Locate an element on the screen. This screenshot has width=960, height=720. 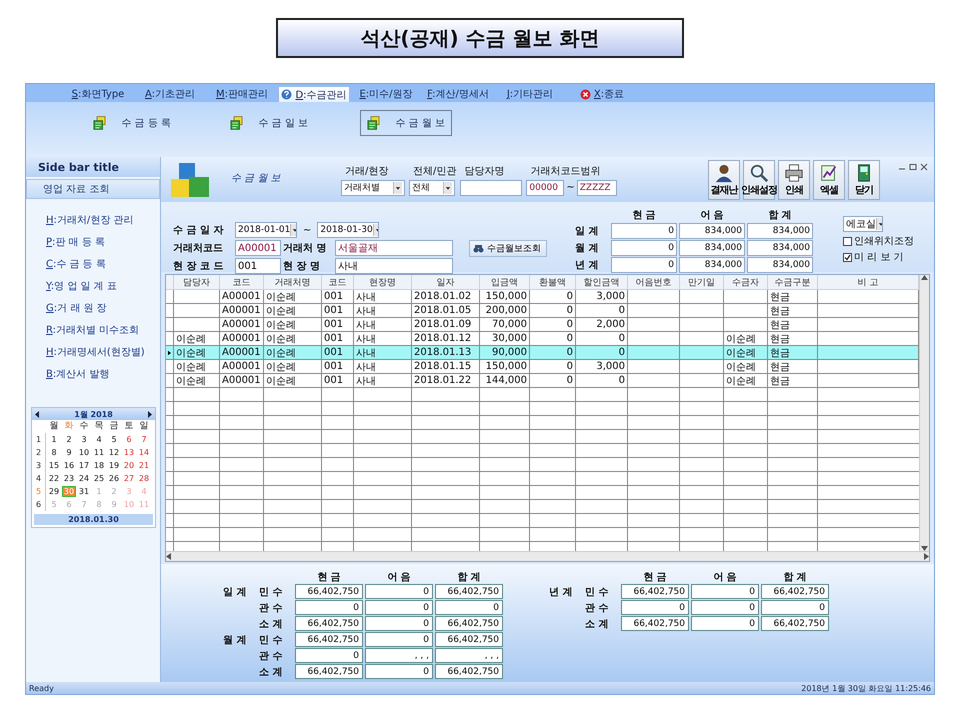
input-field: A00001 is located at coordinates (258, 248).